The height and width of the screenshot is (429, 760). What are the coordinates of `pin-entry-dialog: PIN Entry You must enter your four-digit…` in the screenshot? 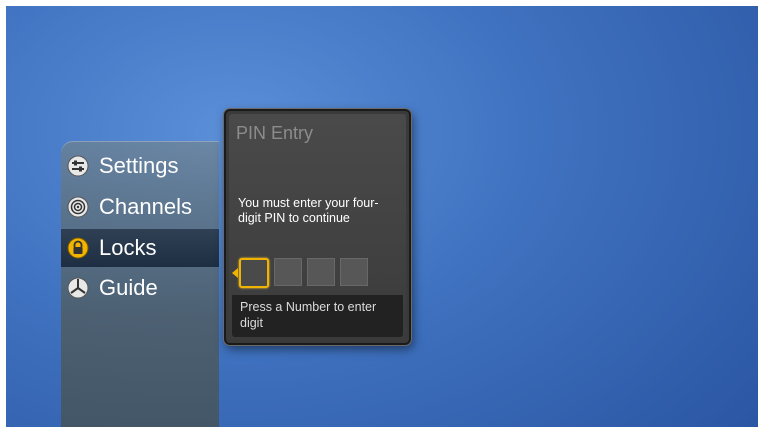 It's located at (317, 227).